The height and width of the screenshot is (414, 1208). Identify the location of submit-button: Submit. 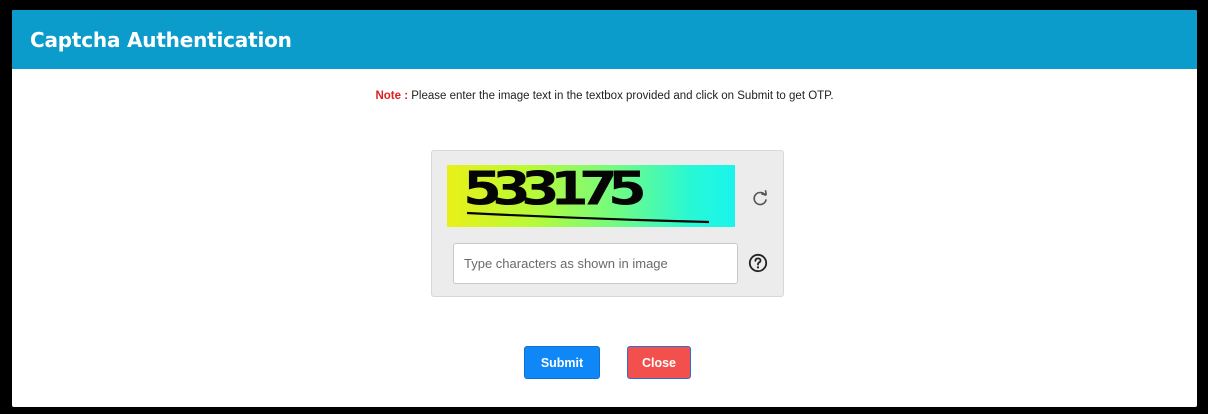
(562, 362).